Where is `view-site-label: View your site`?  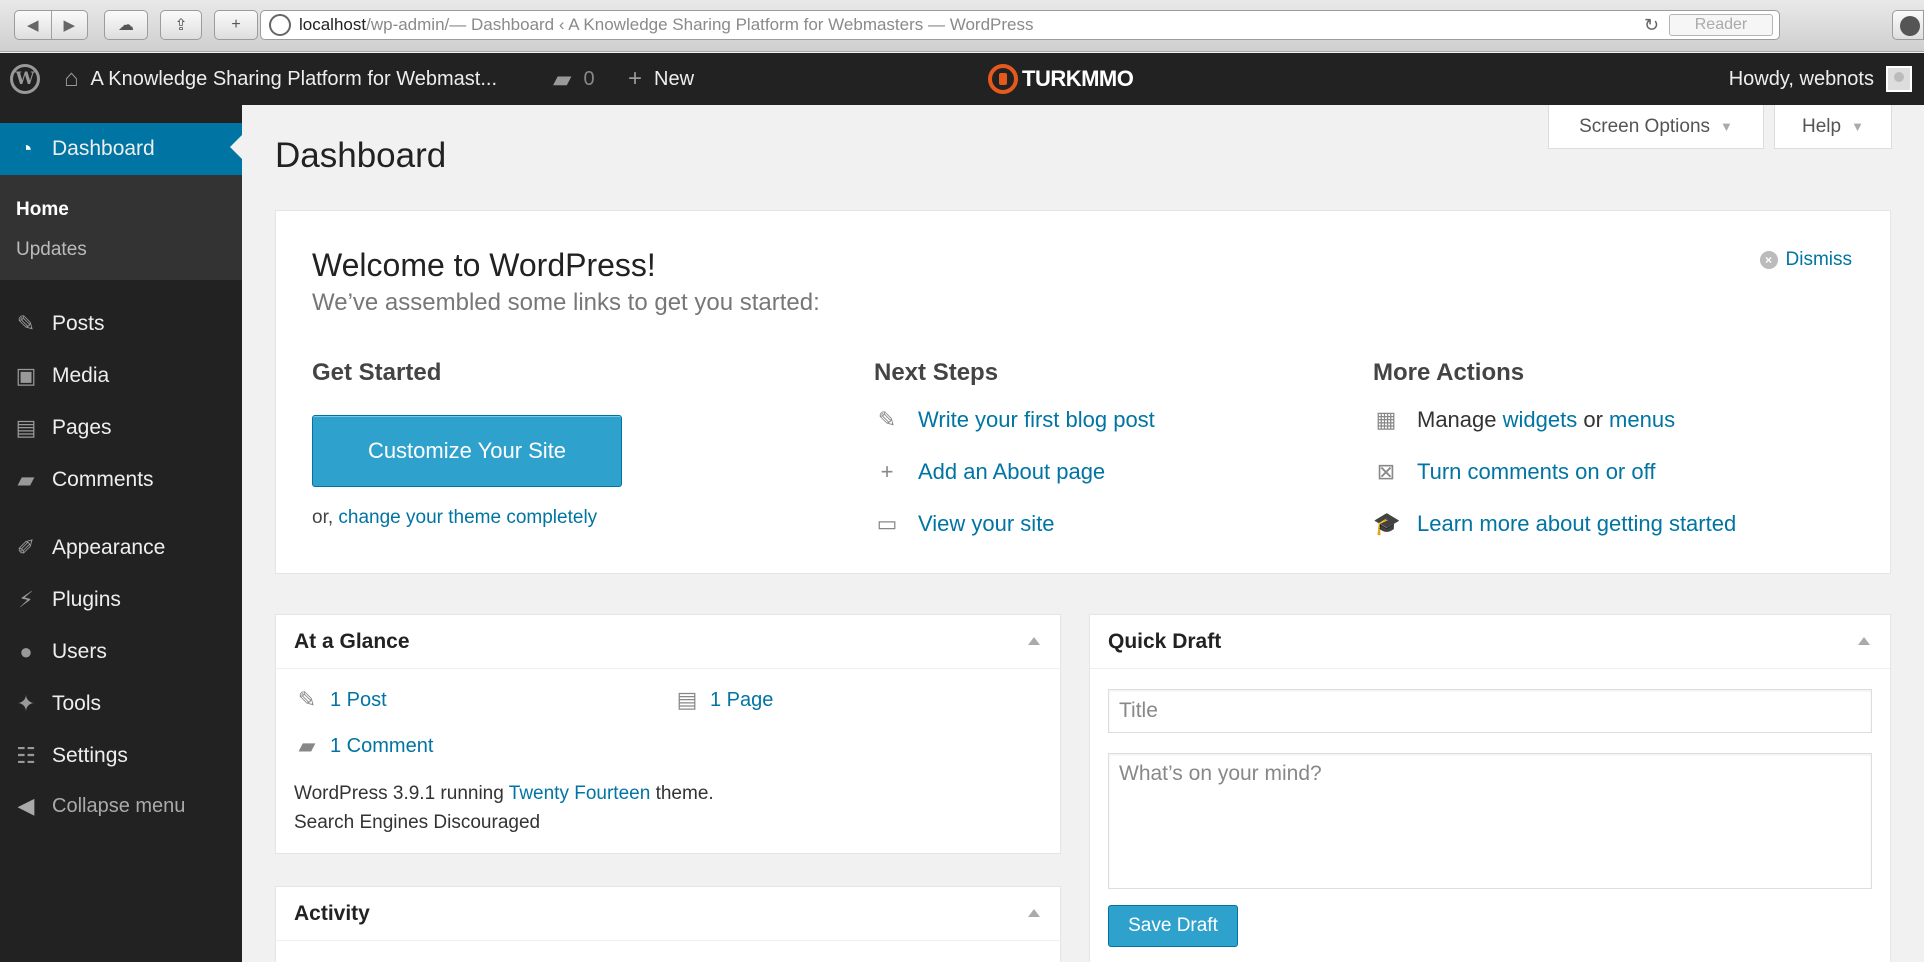
view-site-label: View your site is located at coordinates (986, 523).